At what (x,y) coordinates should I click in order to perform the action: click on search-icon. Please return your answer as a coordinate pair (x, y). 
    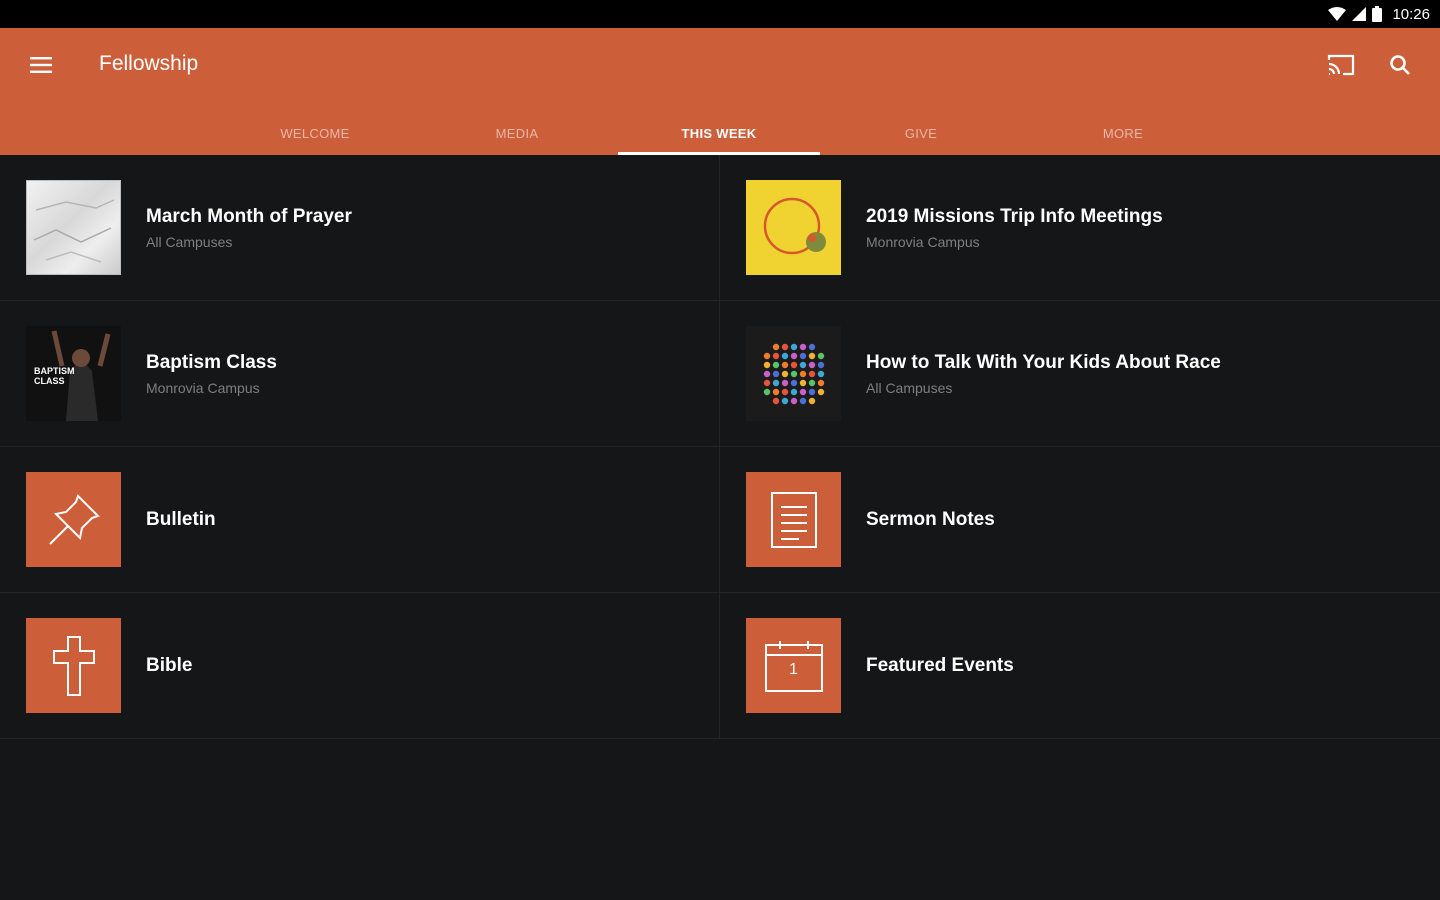
    Looking at the image, I should click on (1400, 65).